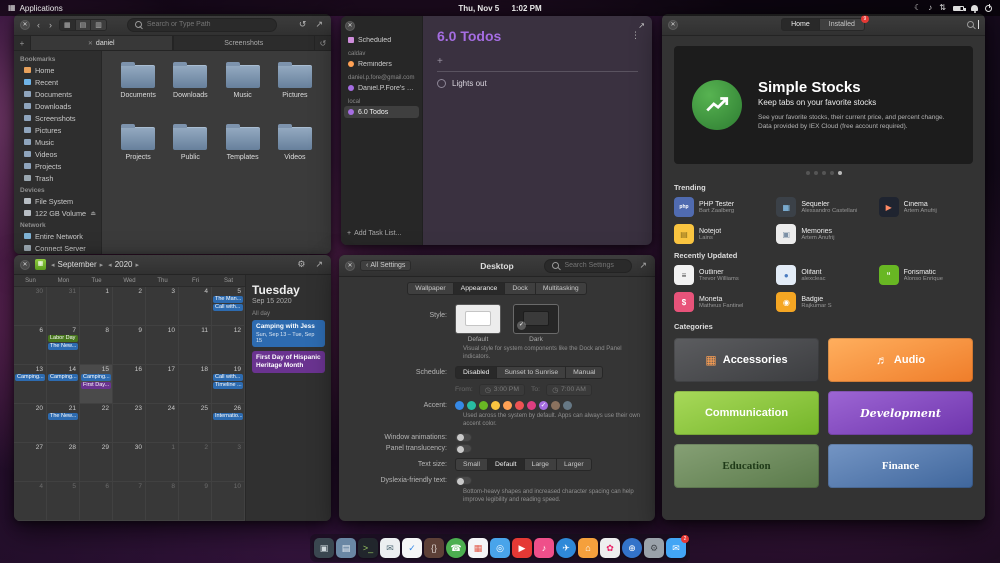 The height and width of the screenshot is (563, 1000). Describe the element at coordinates (195, 384) in the screenshot. I see `calendar-day-18: 18` at that location.